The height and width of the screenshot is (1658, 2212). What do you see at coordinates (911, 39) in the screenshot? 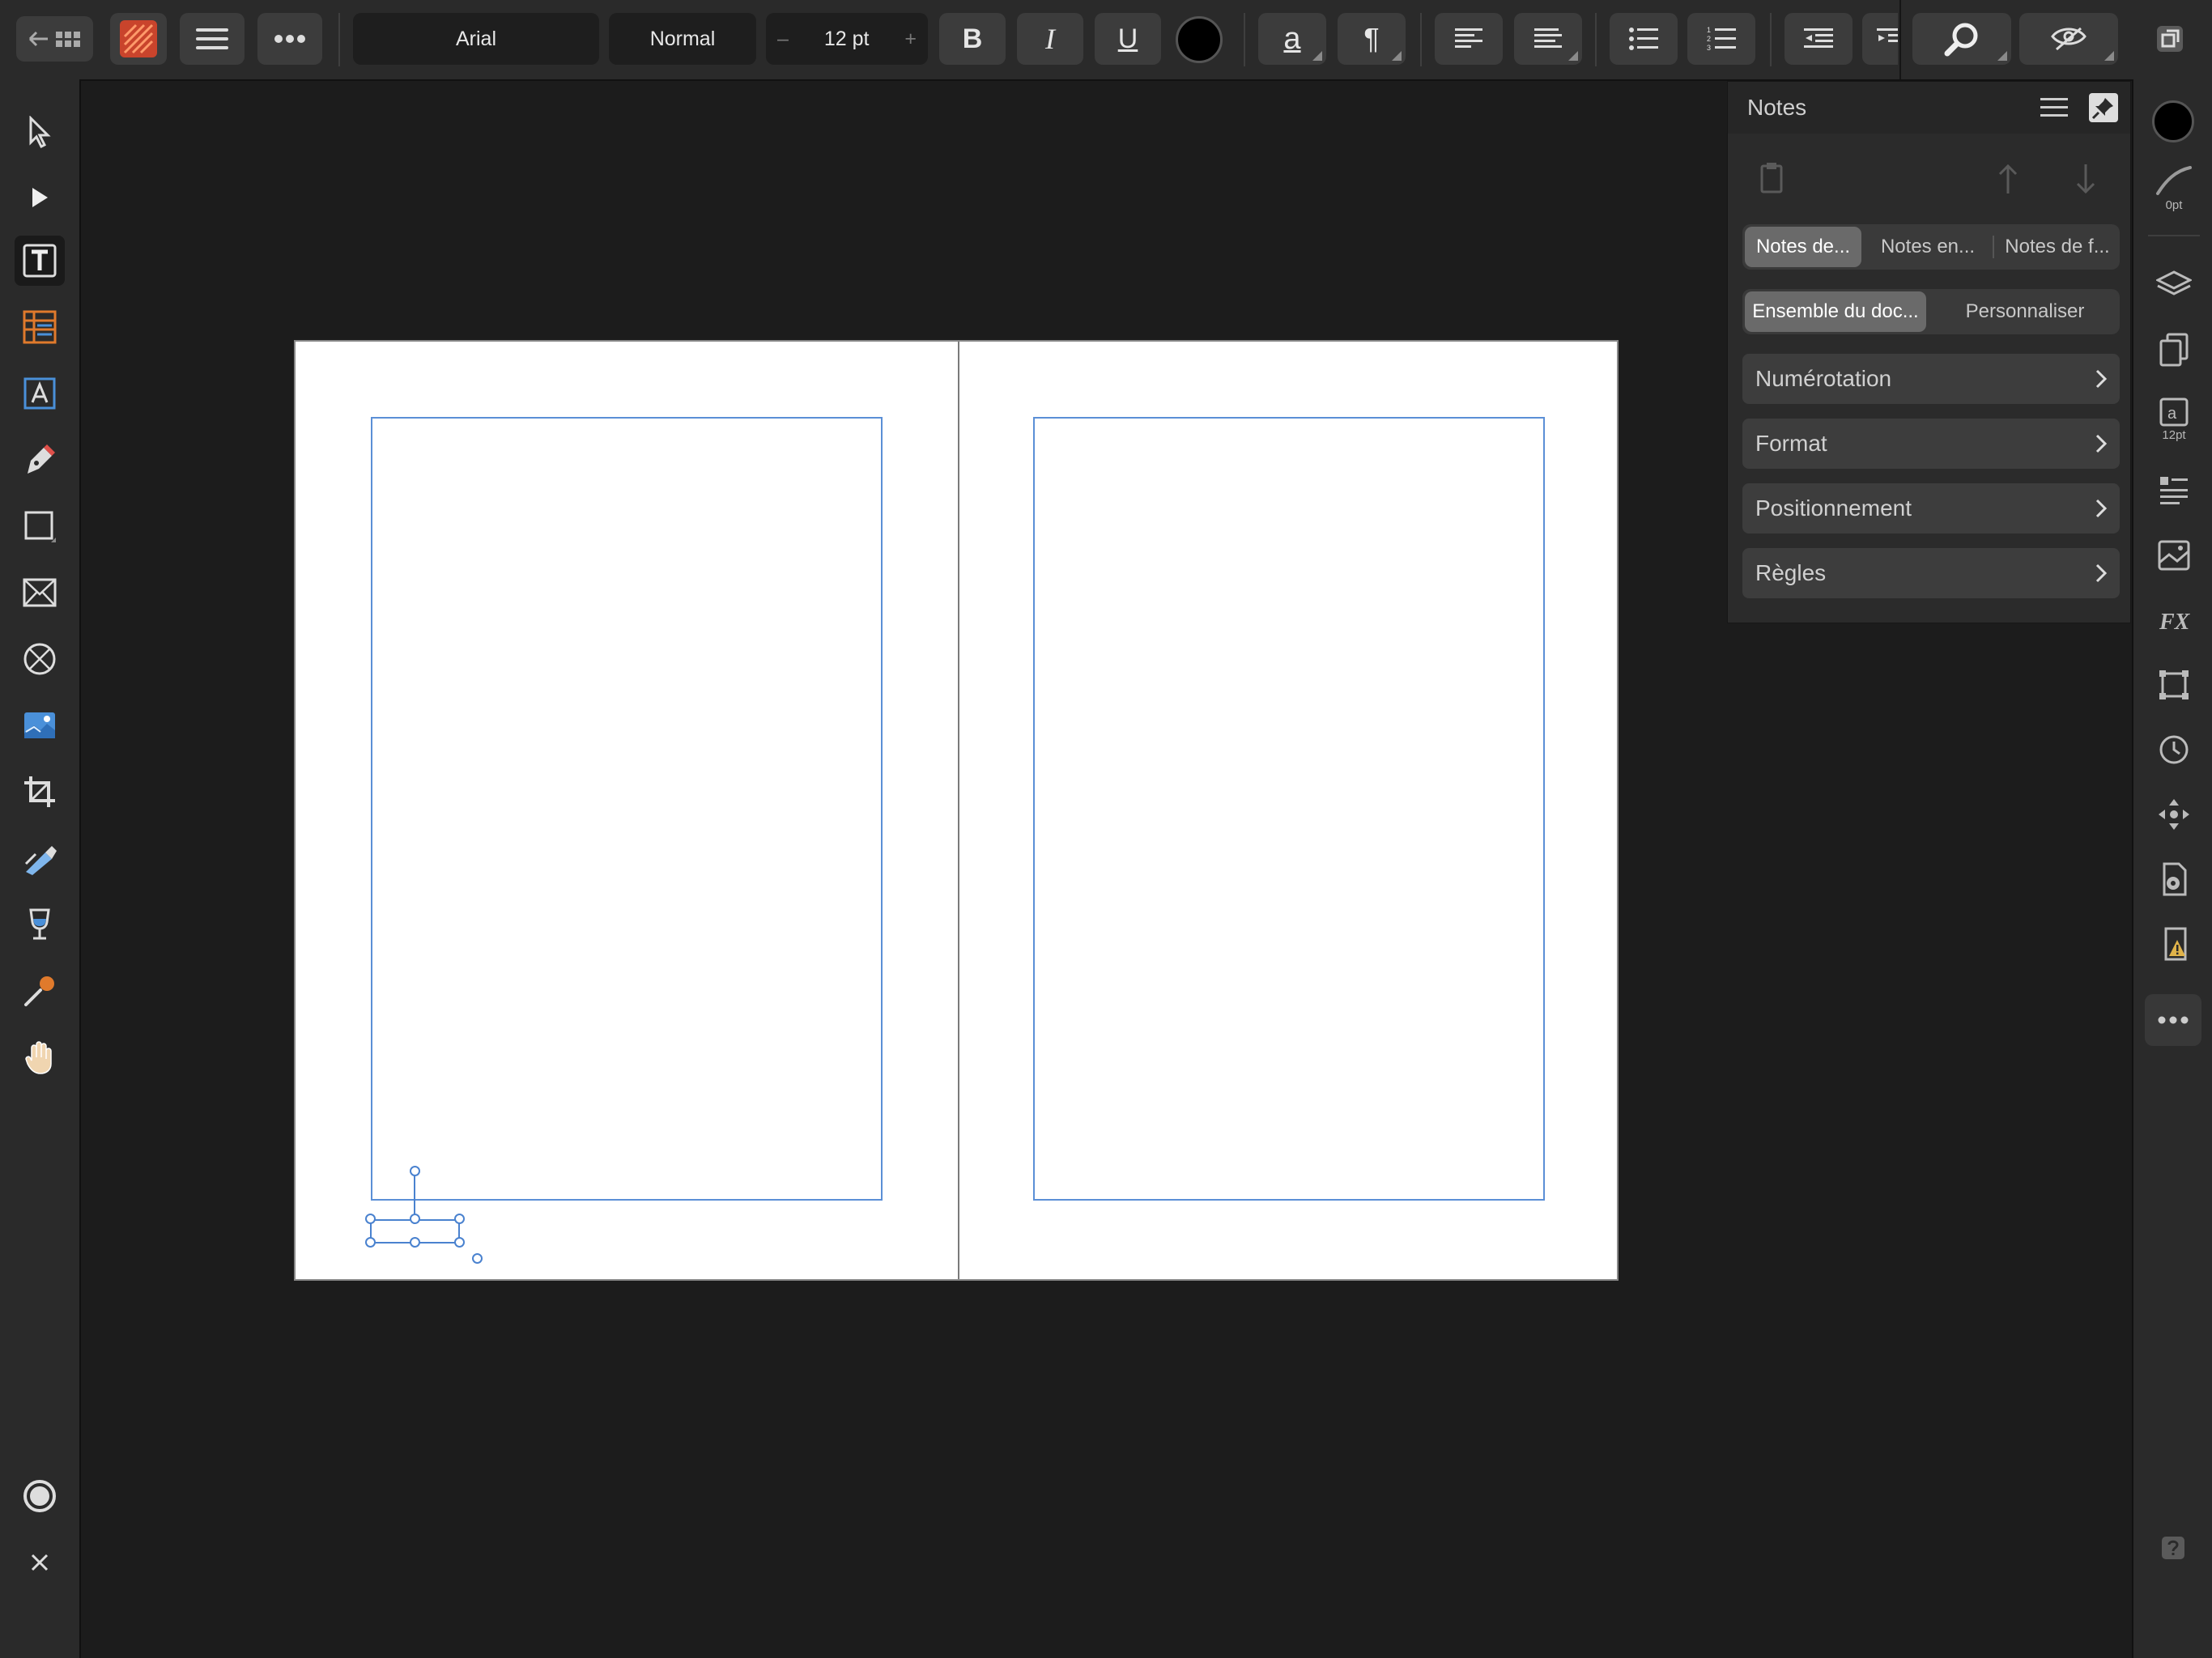
I see `font-size-increase-button: +` at bounding box center [911, 39].